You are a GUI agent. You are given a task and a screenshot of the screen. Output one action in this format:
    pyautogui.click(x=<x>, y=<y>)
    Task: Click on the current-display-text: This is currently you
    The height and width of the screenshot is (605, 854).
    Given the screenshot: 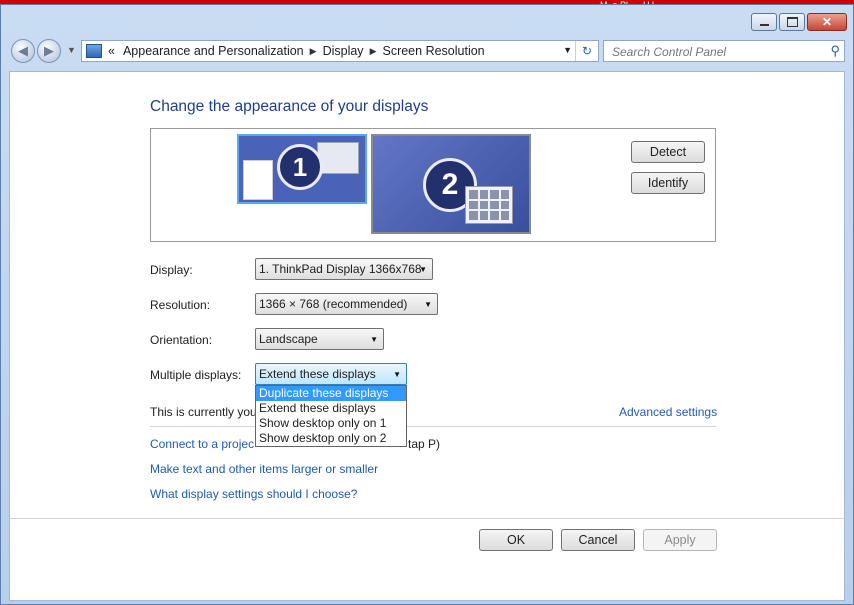 What is the action you would take?
    pyautogui.click(x=203, y=412)
    